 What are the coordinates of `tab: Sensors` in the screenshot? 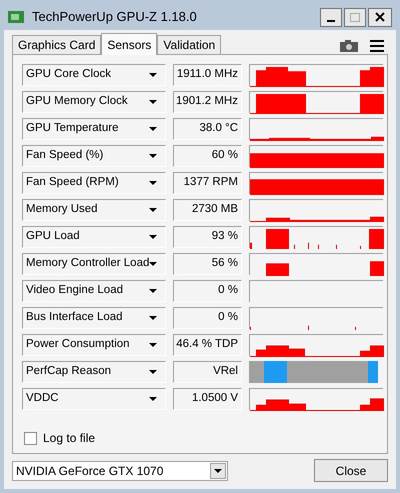 It's located at (129, 44).